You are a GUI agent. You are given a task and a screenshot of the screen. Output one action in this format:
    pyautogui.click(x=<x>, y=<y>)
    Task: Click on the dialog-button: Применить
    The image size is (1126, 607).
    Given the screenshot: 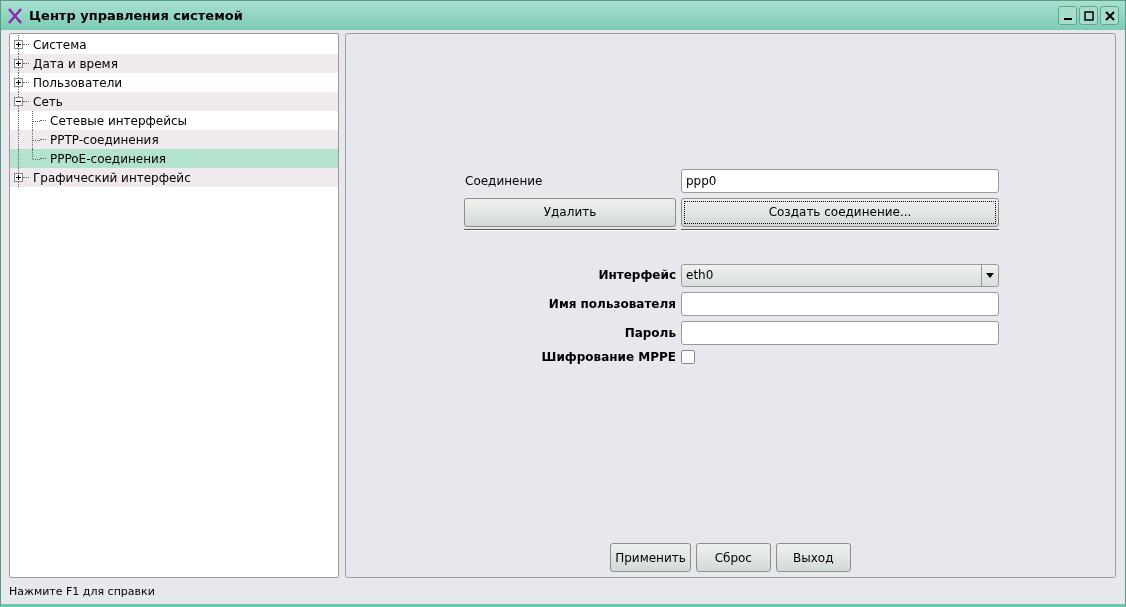 What is the action you would take?
    pyautogui.click(x=650, y=557)
    